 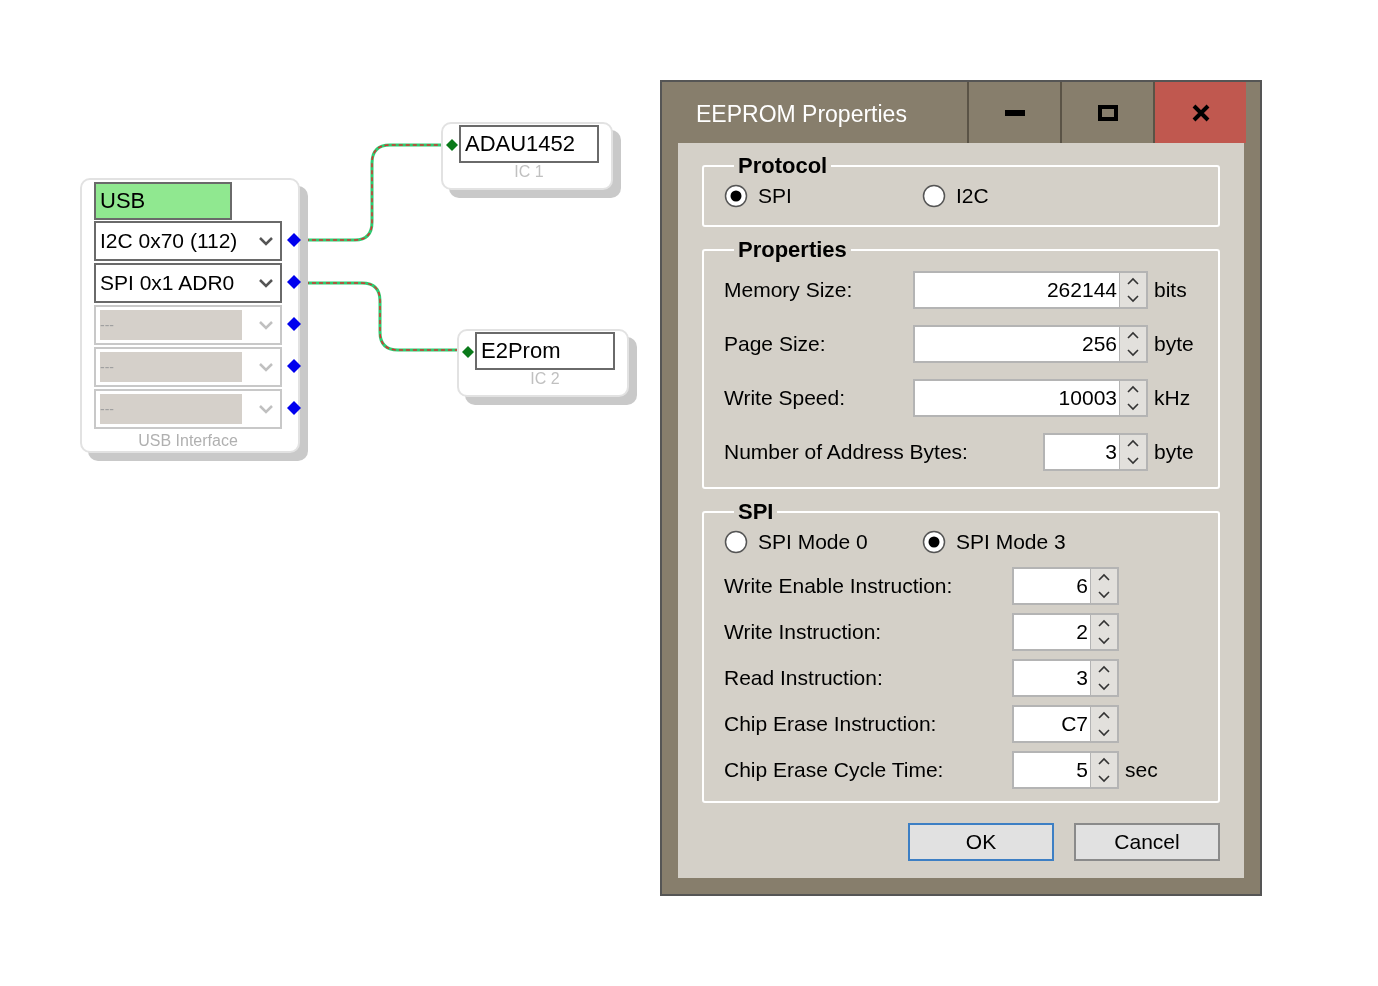 I want to click on radio-option: SPI Mode 3, so click(x=1021, y=542).